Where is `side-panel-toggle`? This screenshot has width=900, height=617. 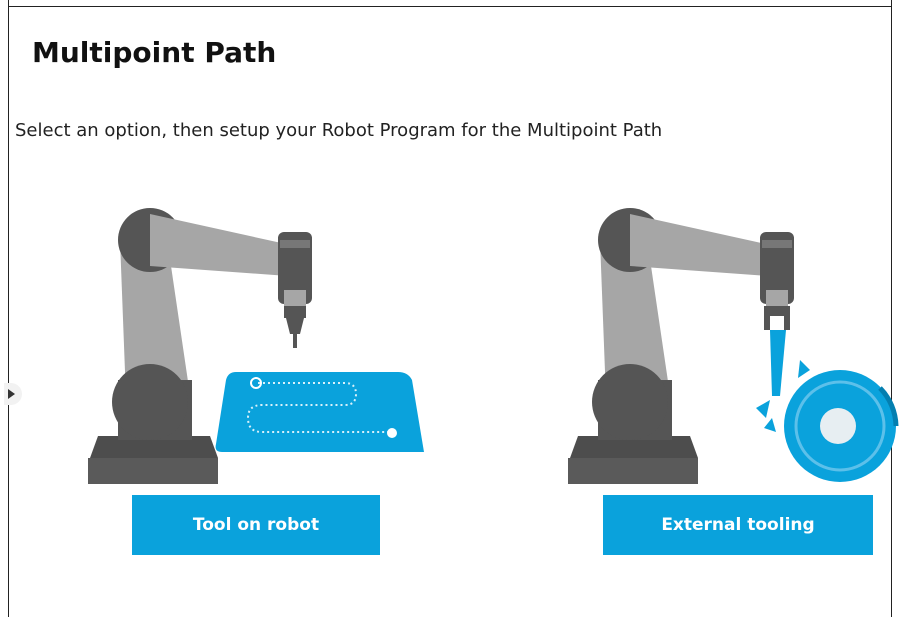 side-panel-toggle is located at coordinates (13, 394).